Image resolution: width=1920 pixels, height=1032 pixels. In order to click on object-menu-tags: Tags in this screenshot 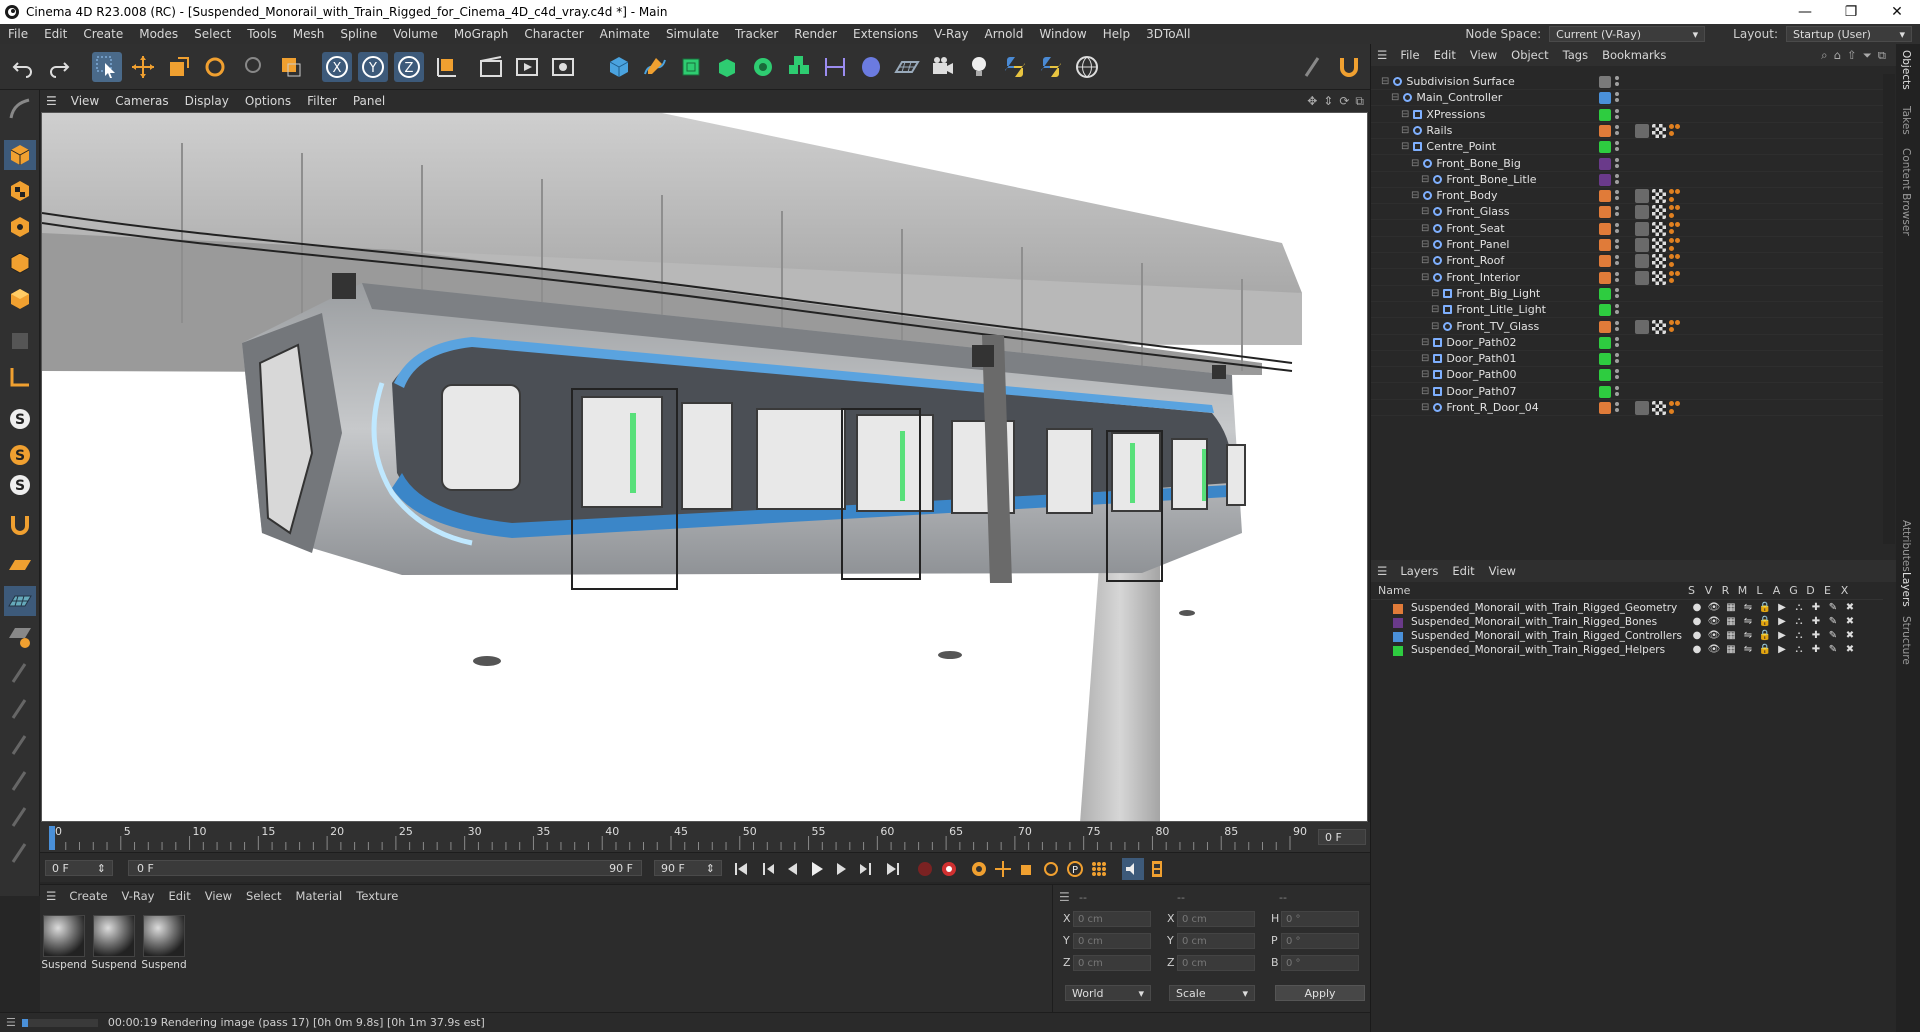, I will do `click(1575, 55)`.